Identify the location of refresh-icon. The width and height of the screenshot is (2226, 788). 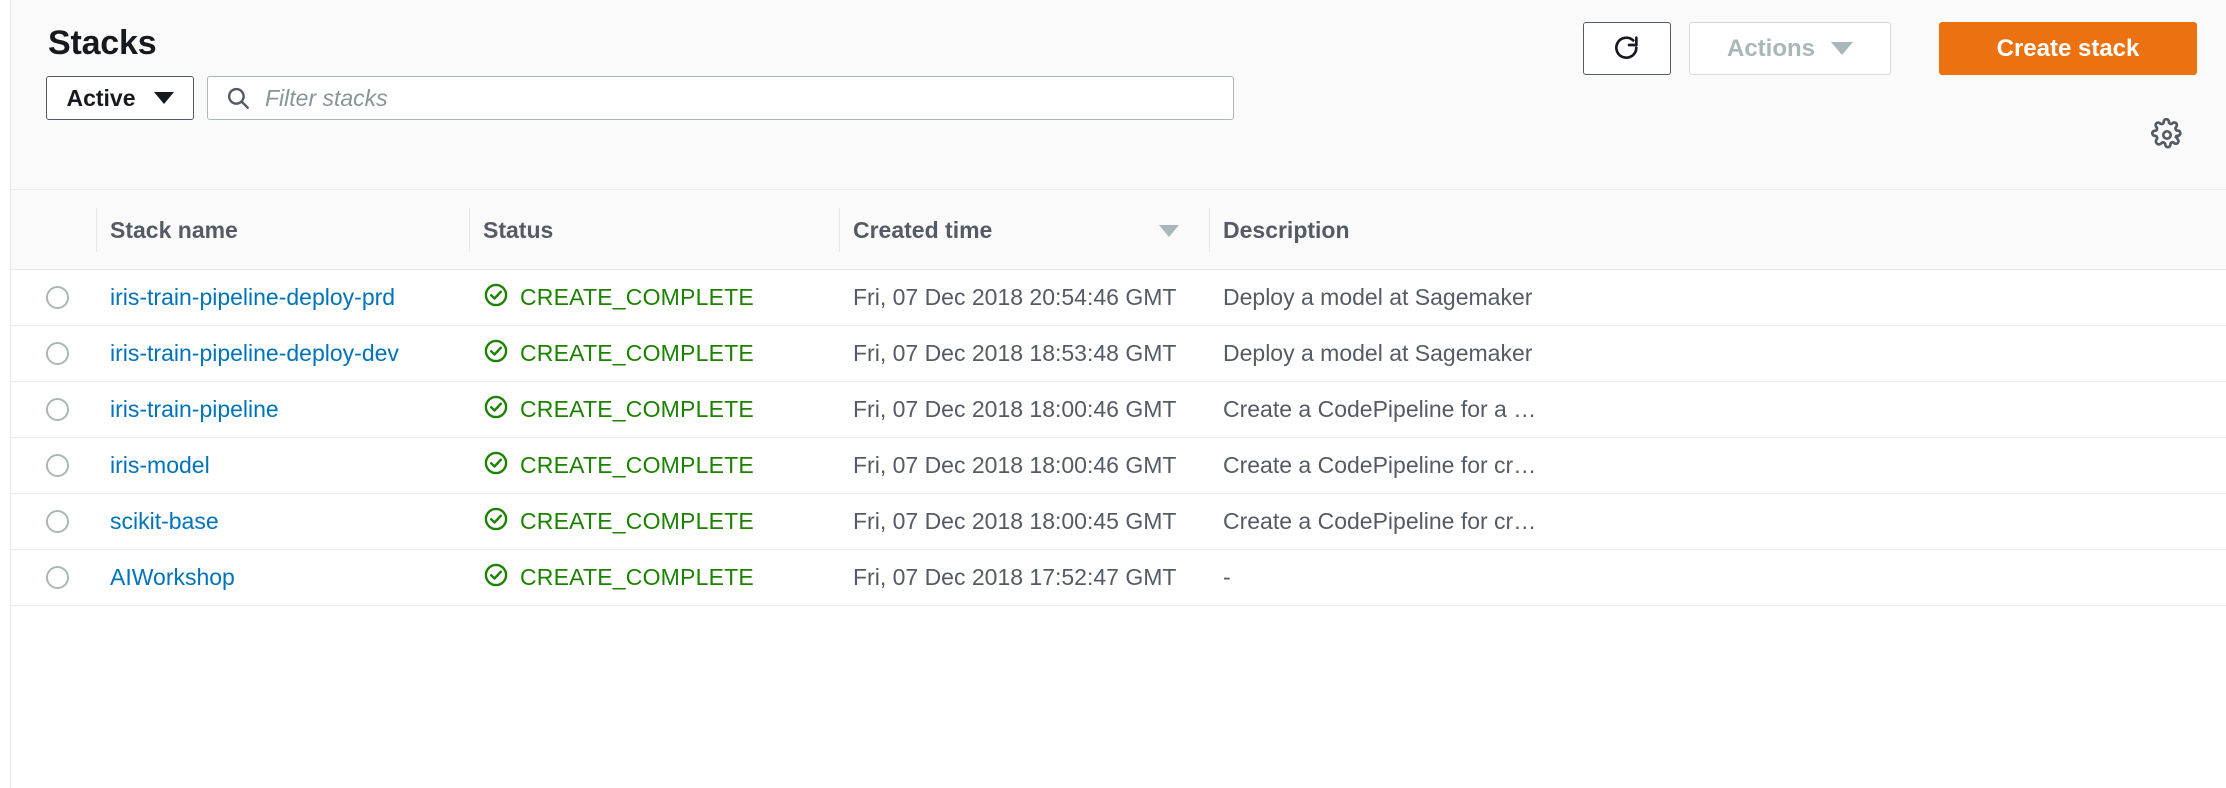
(1627, 49).